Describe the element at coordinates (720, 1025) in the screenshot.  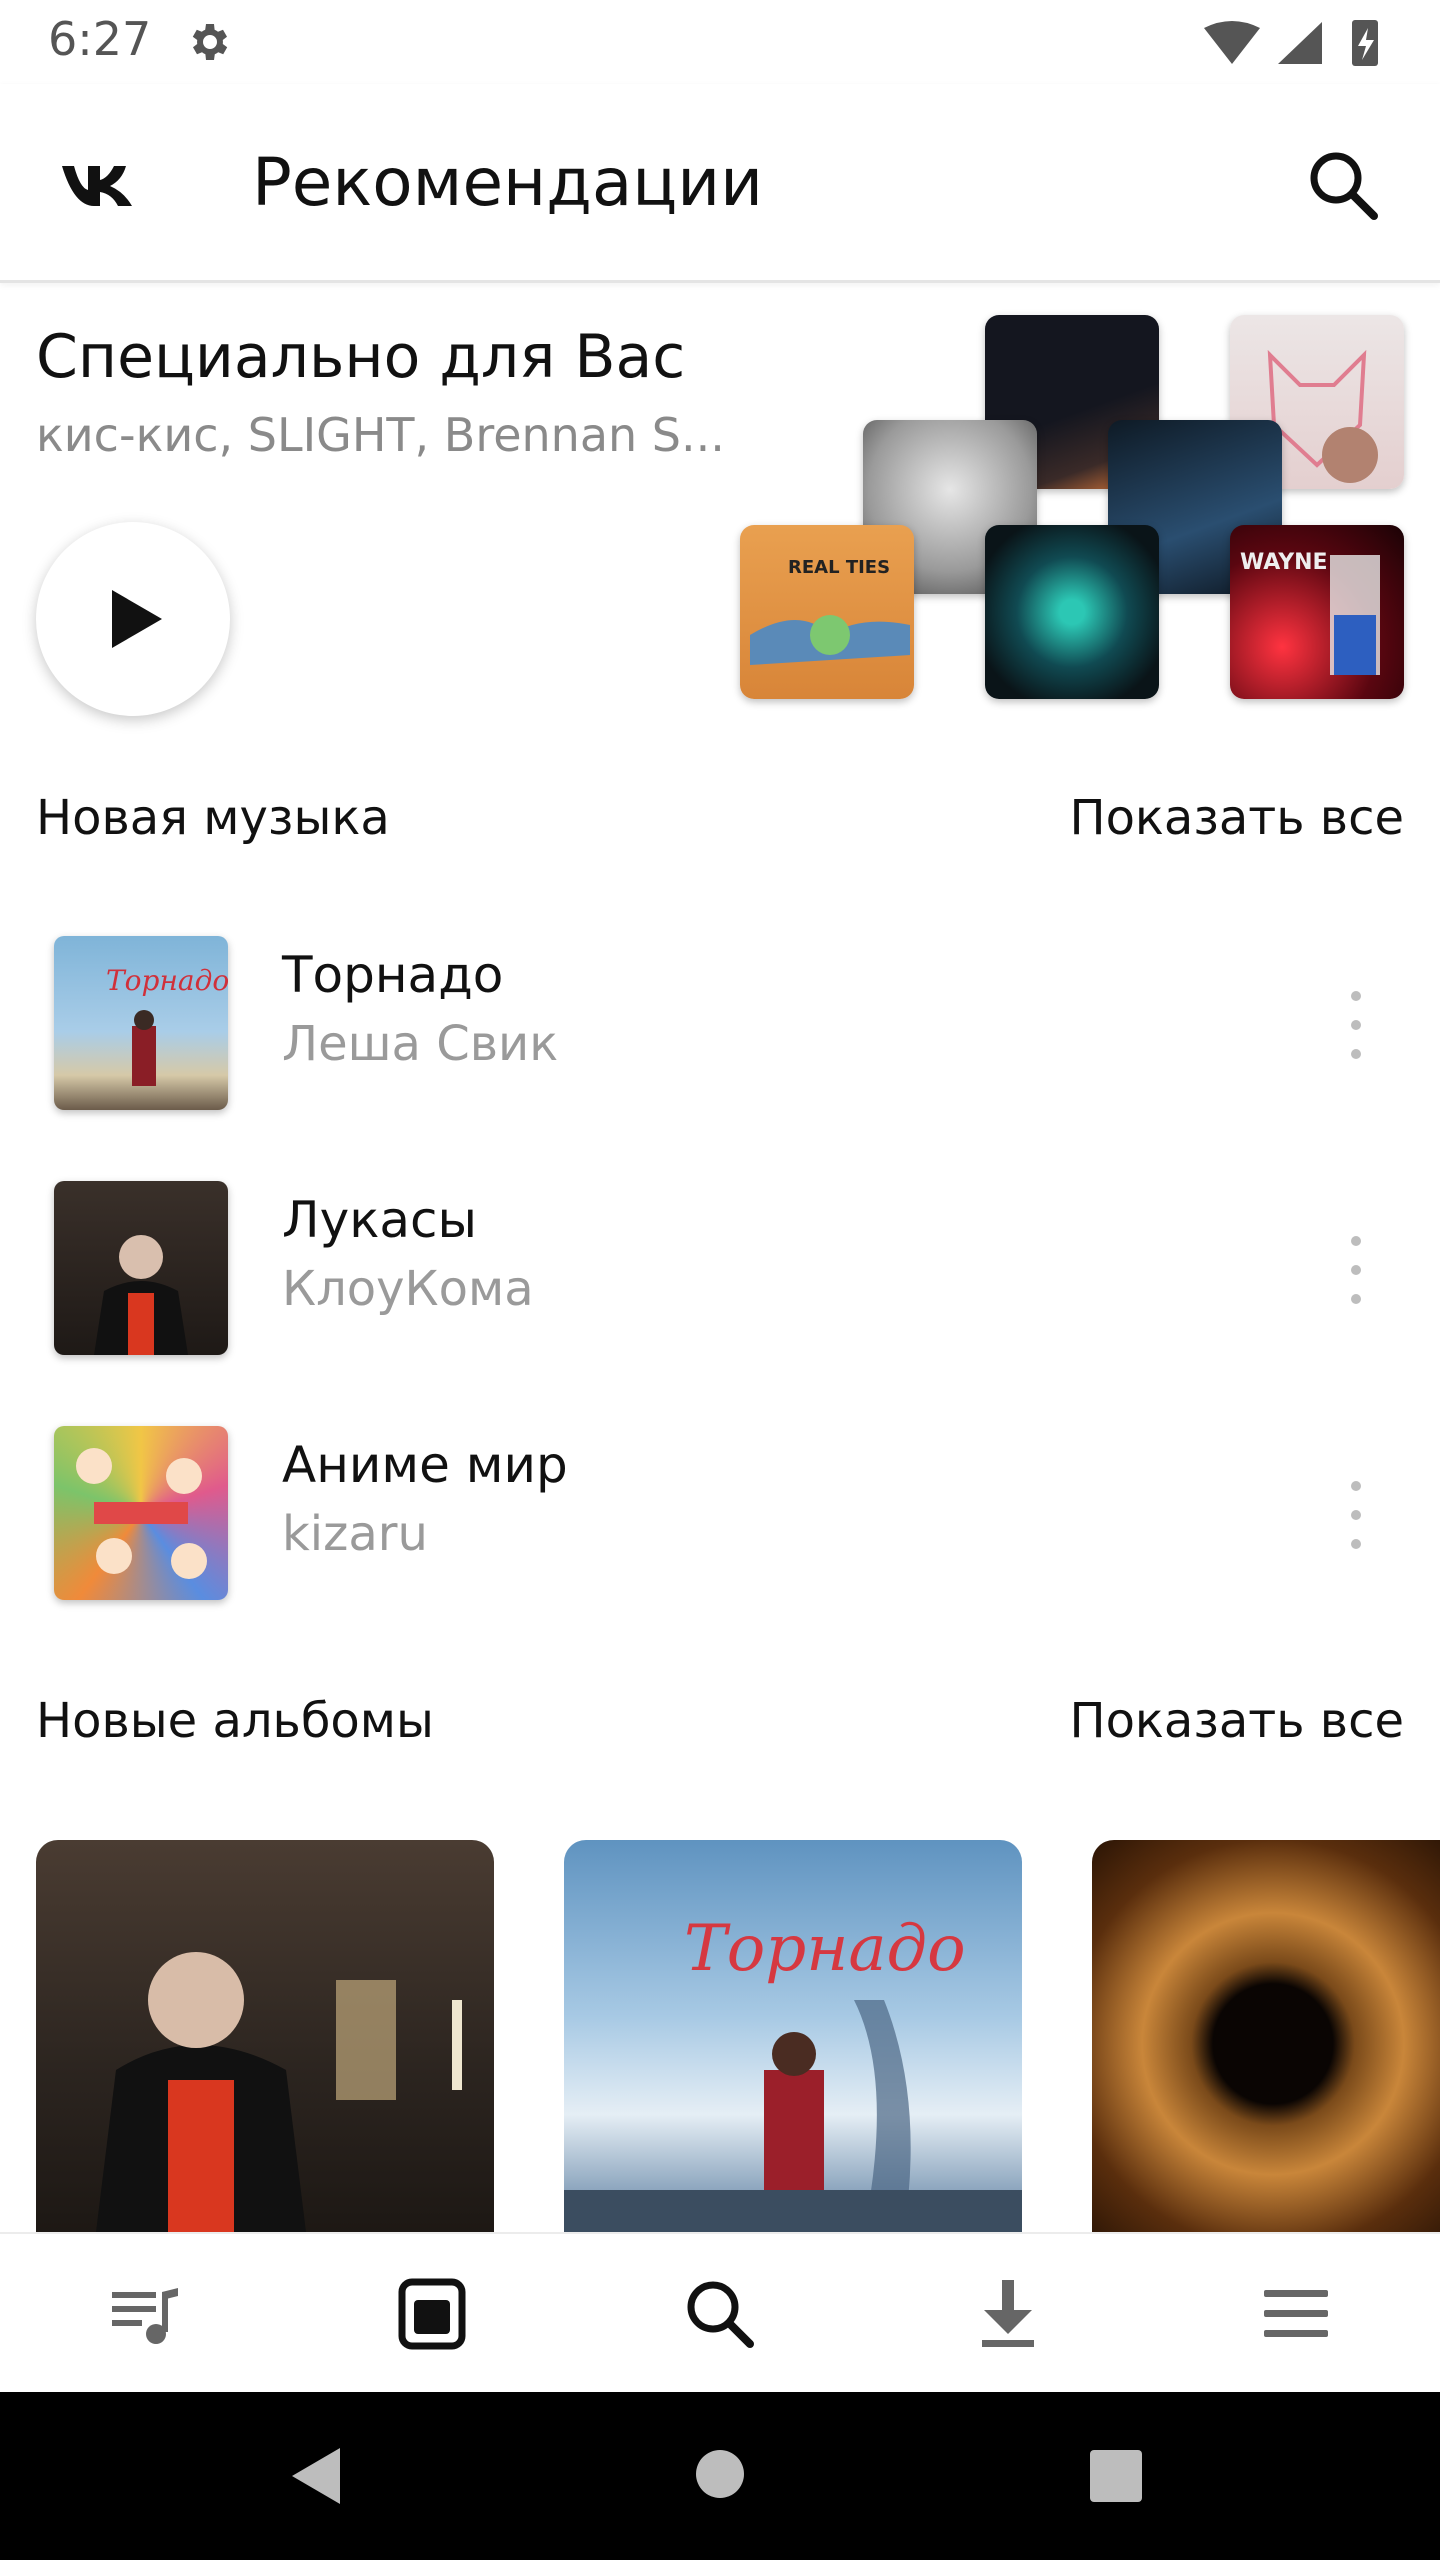
I see `track-row: Торнадо Торнадо Леша Свик` at that location.